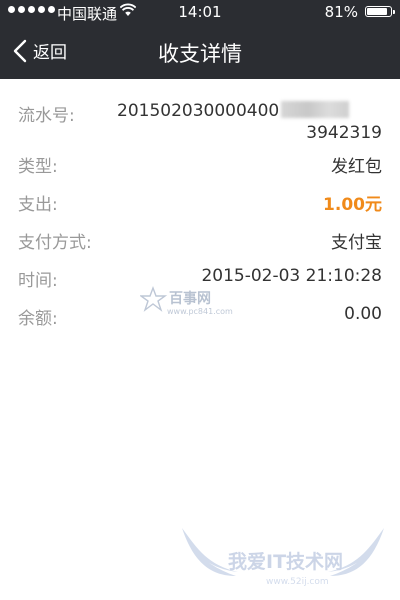  What do you see at coordinates (291, 276) in the screenshot?
I see `time-value: 2015-02-03 21:10:28` at bounding box center [291, 276].